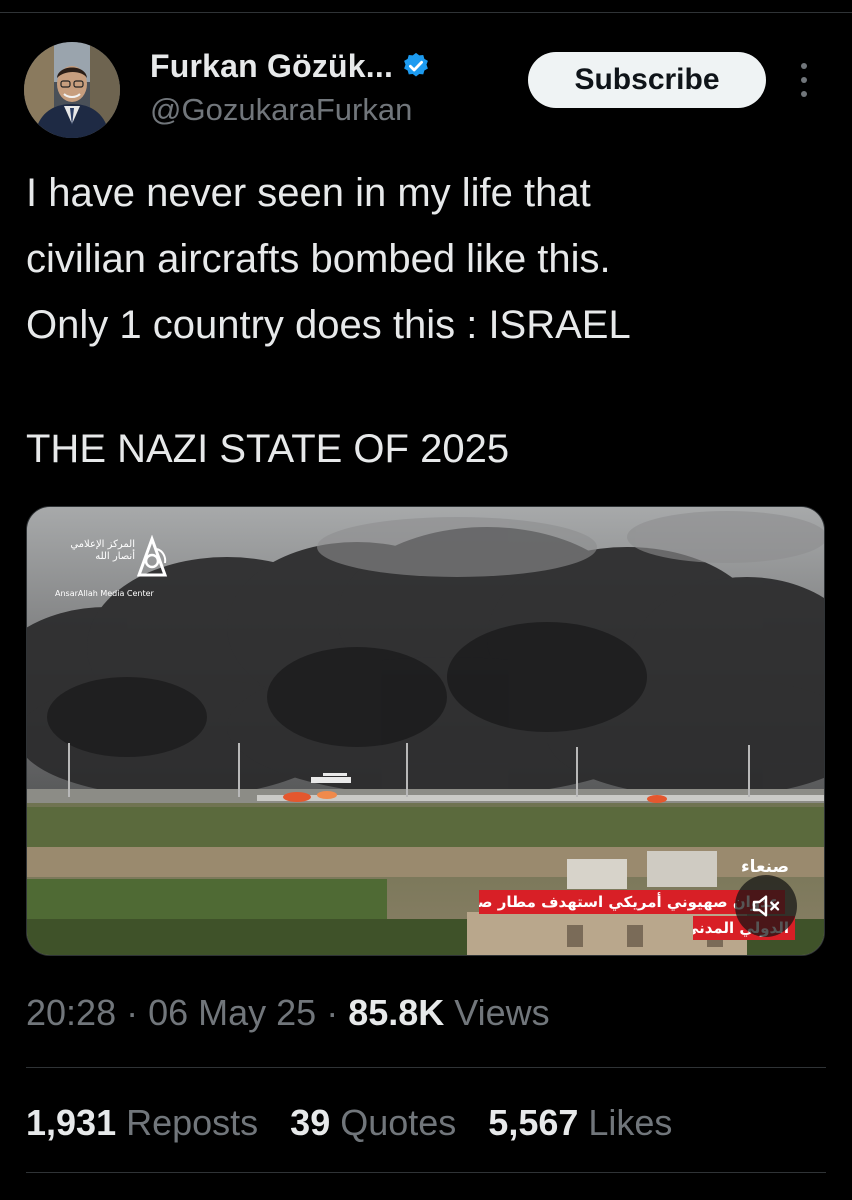 The width and height of the screenshot is (852, 1200). I want to click on subscribe-button: Subscribe, so click(647, 80).